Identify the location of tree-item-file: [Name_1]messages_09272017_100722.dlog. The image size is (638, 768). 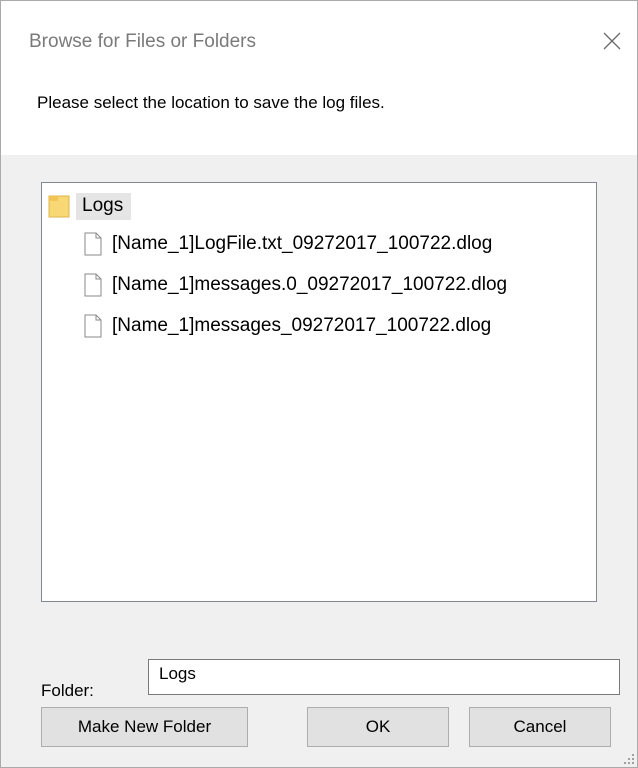
(287, 326).